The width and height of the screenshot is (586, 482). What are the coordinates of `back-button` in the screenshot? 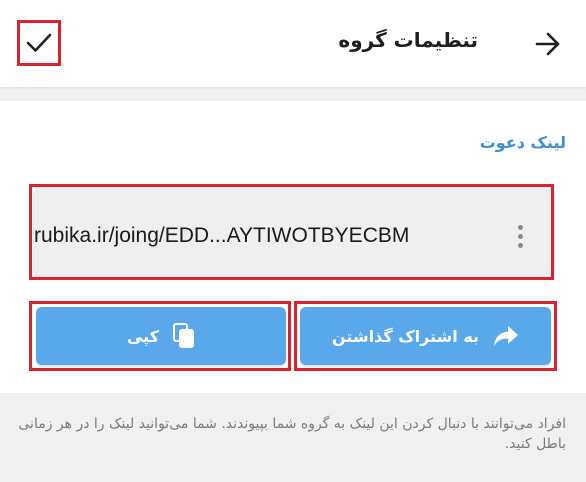 It's located at (548, 44).